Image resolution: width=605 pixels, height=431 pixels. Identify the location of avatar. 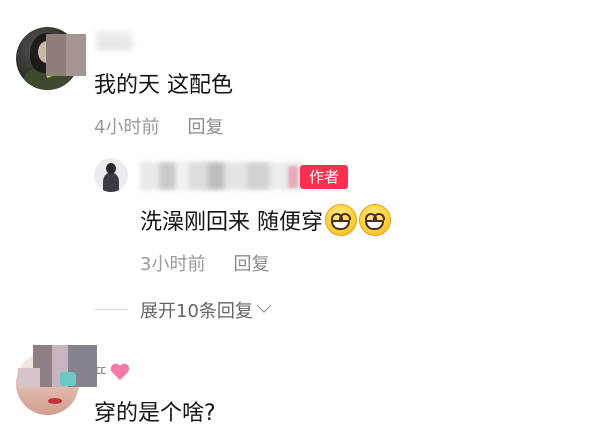
(111, 175).